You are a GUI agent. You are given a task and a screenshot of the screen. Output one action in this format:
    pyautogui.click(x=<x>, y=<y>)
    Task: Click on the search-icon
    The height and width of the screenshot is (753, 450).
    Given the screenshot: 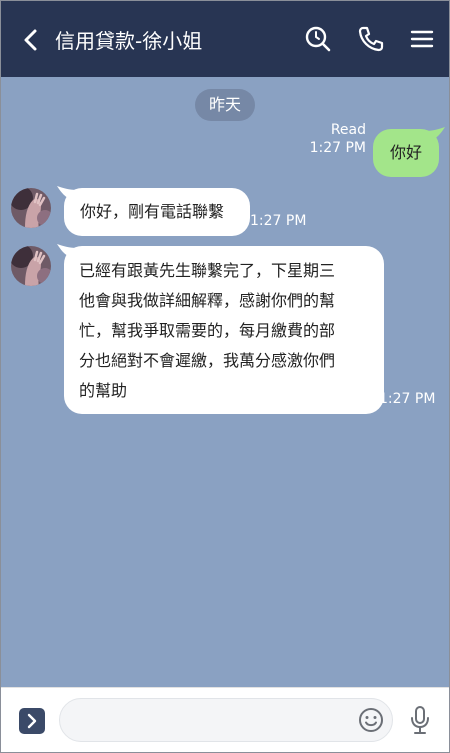 What is the action you would take?
    pyautogui.click(x=318, y=39)
    